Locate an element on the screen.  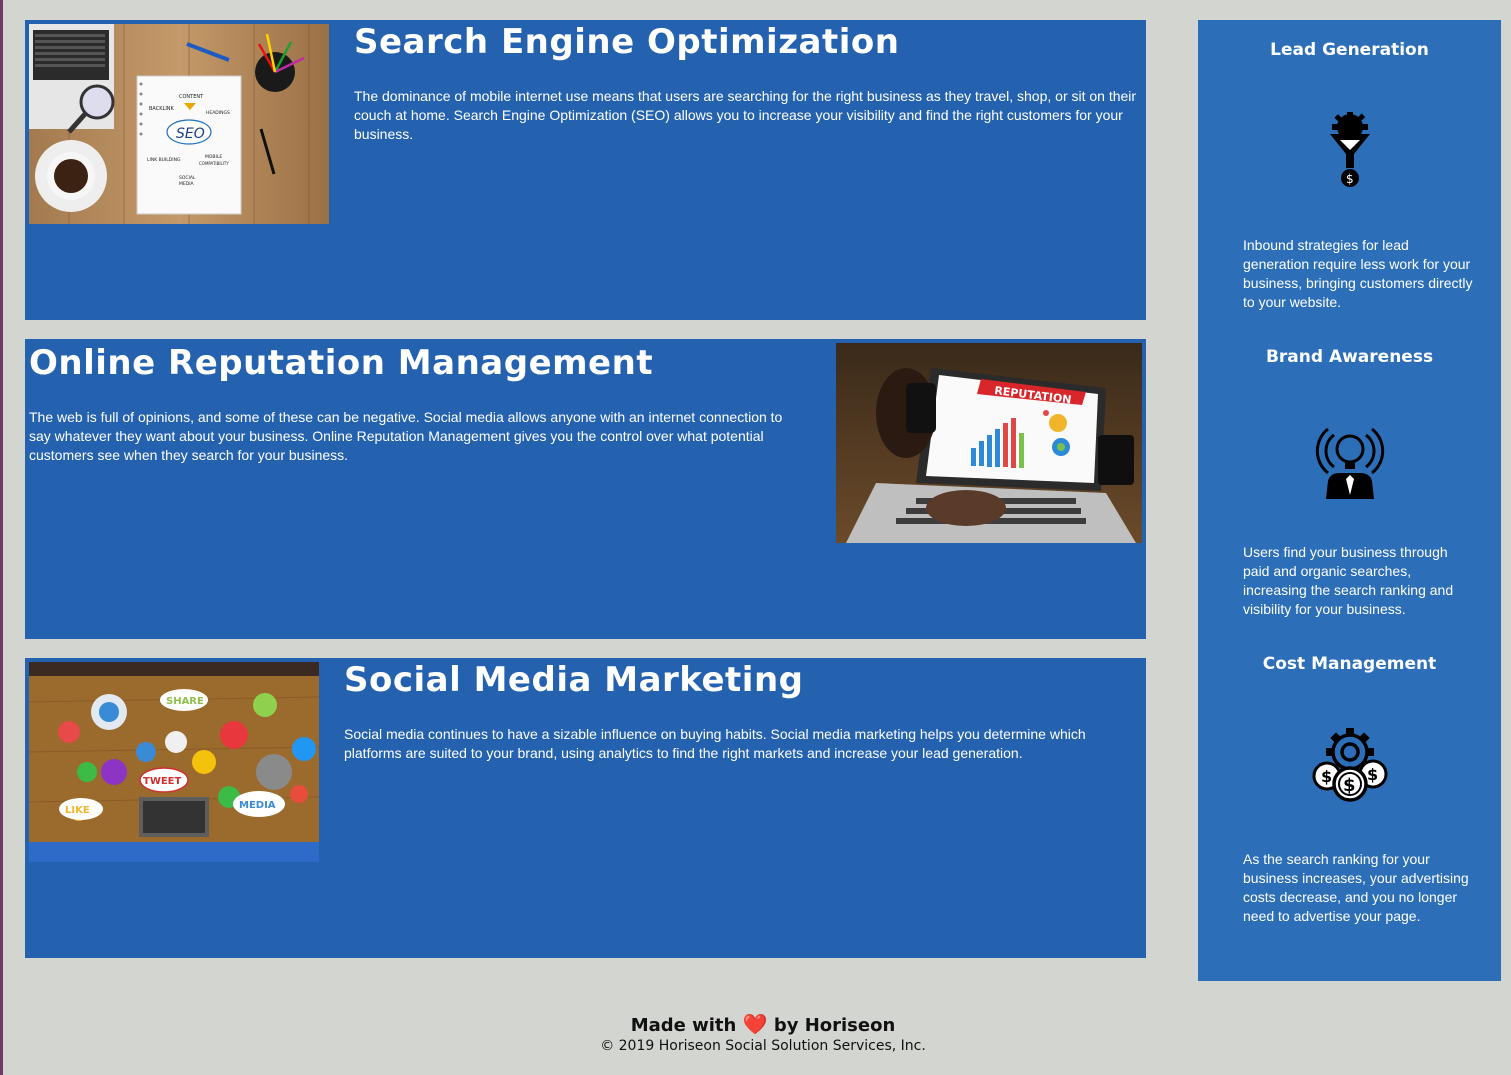
seo-title: Search Engine Optimization is located at coordinates (627, 42).